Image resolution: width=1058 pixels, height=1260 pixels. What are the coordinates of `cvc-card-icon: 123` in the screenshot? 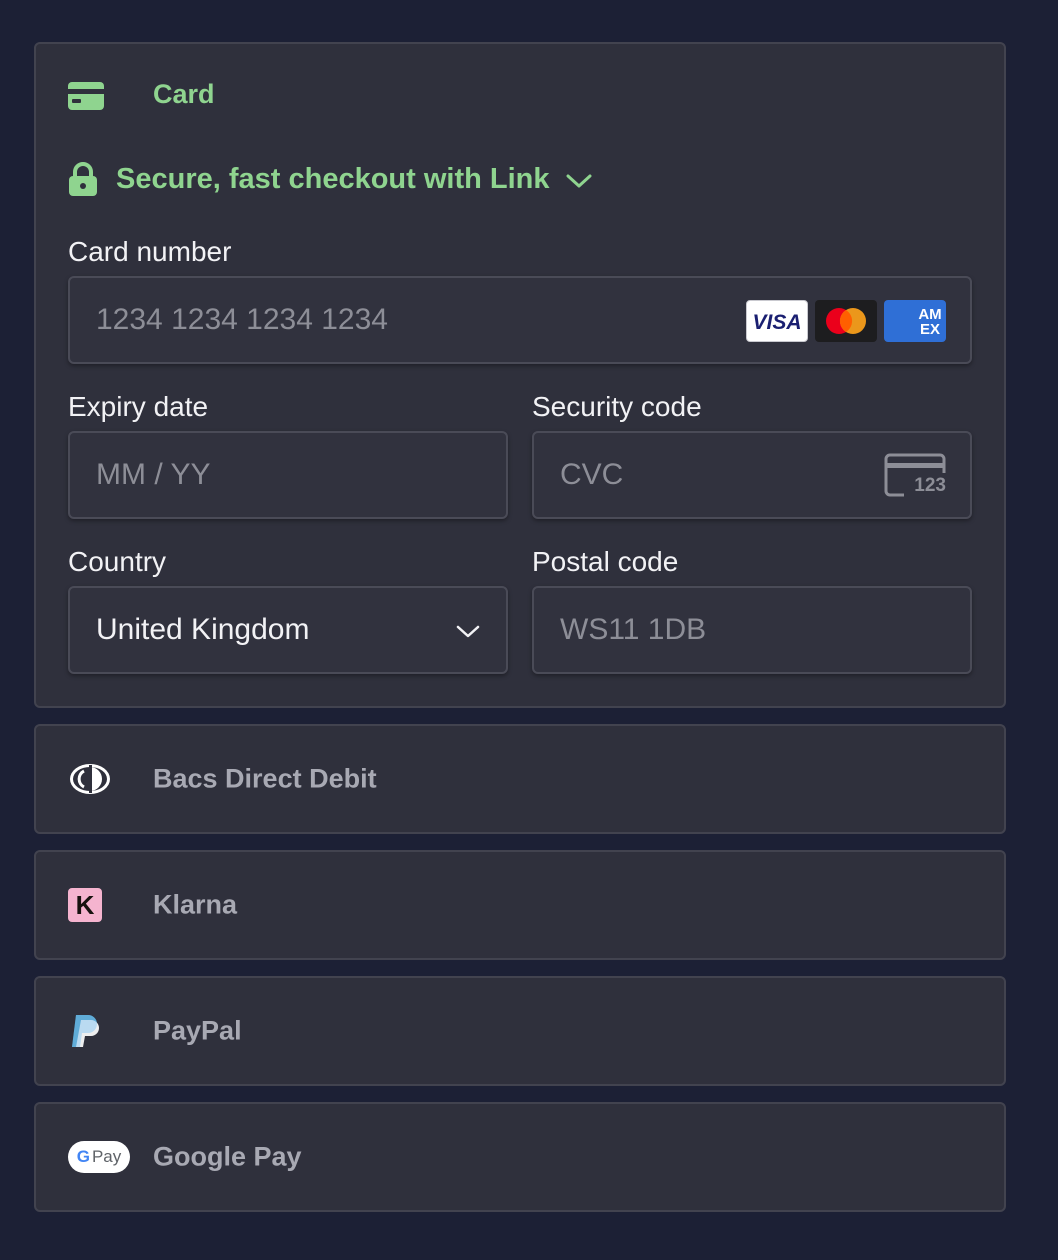 It's located at (915, 475).